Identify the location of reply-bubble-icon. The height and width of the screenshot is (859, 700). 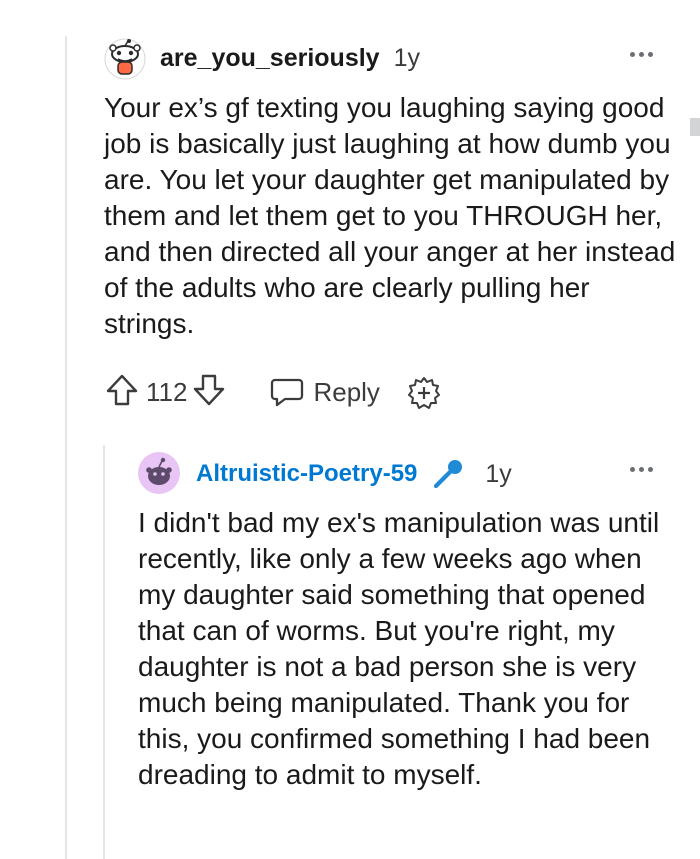
(287, 392).